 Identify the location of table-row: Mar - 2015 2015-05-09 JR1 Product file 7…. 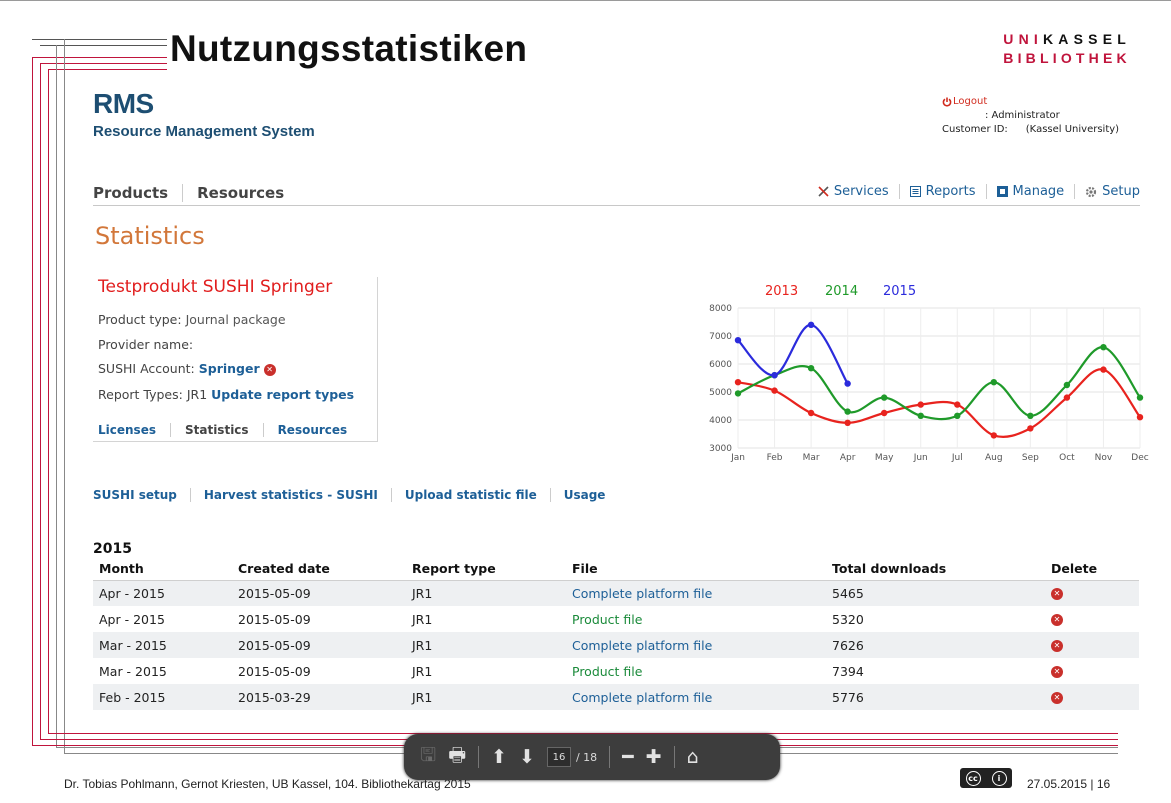
(616, 671).